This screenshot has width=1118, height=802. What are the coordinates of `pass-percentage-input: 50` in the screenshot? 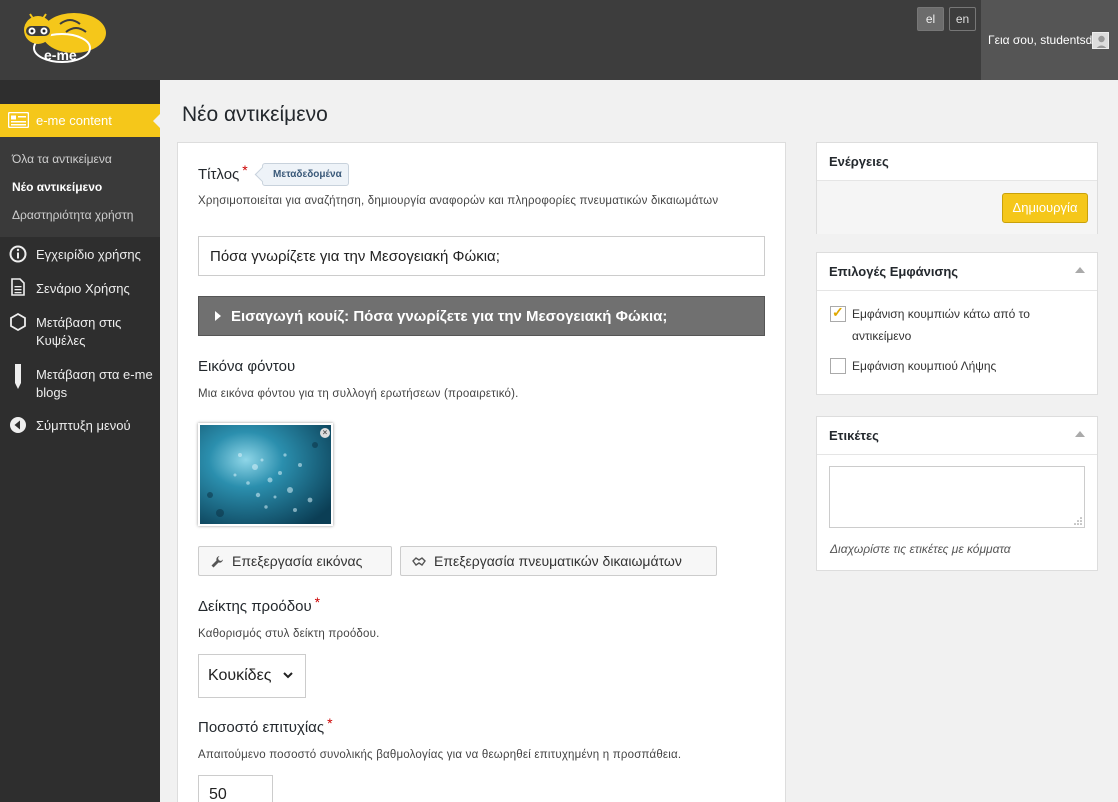 It's located at (235, 788).